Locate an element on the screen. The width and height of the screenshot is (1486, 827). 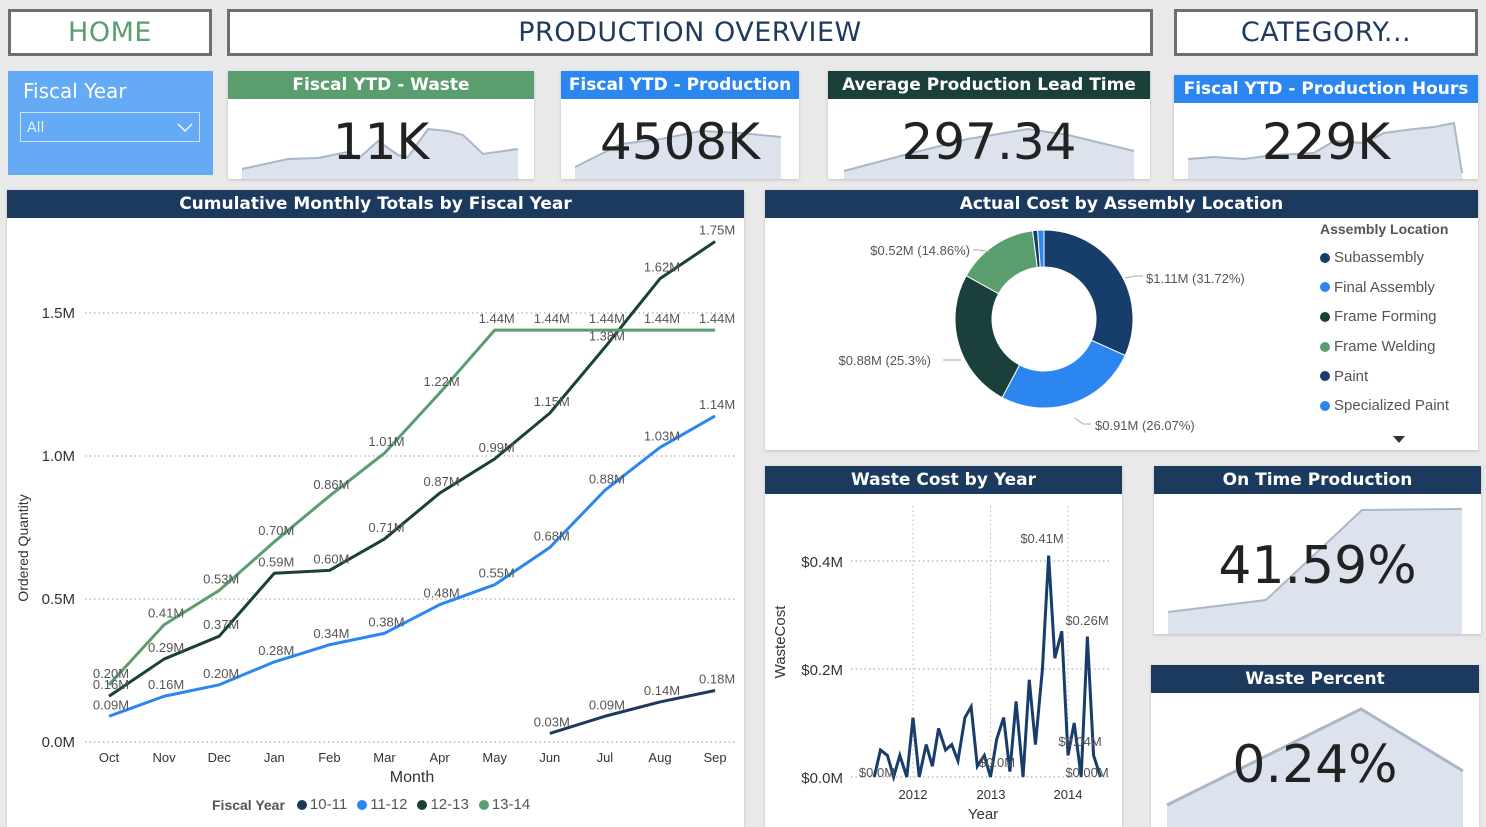
data-label-second: $0.26M is located at coordinates (1086, 620).